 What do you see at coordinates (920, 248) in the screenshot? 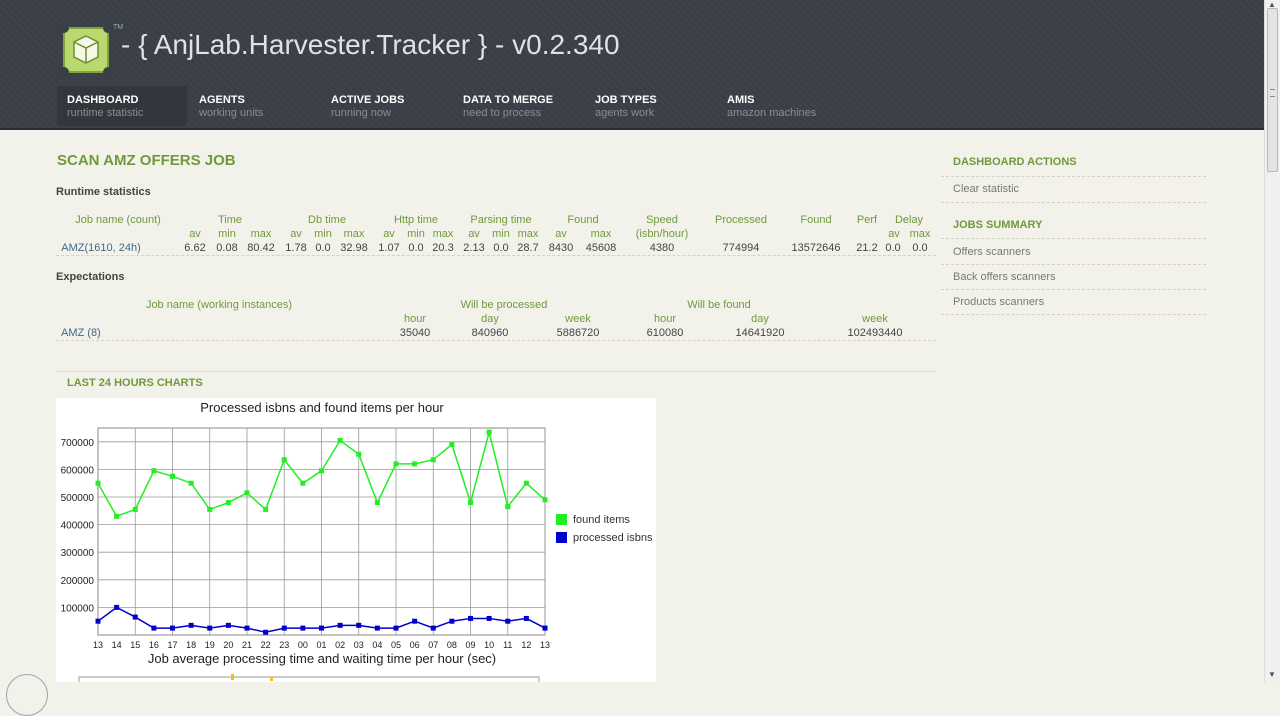
I see `delay-max: 0.0` at bounding box center [920, 248].